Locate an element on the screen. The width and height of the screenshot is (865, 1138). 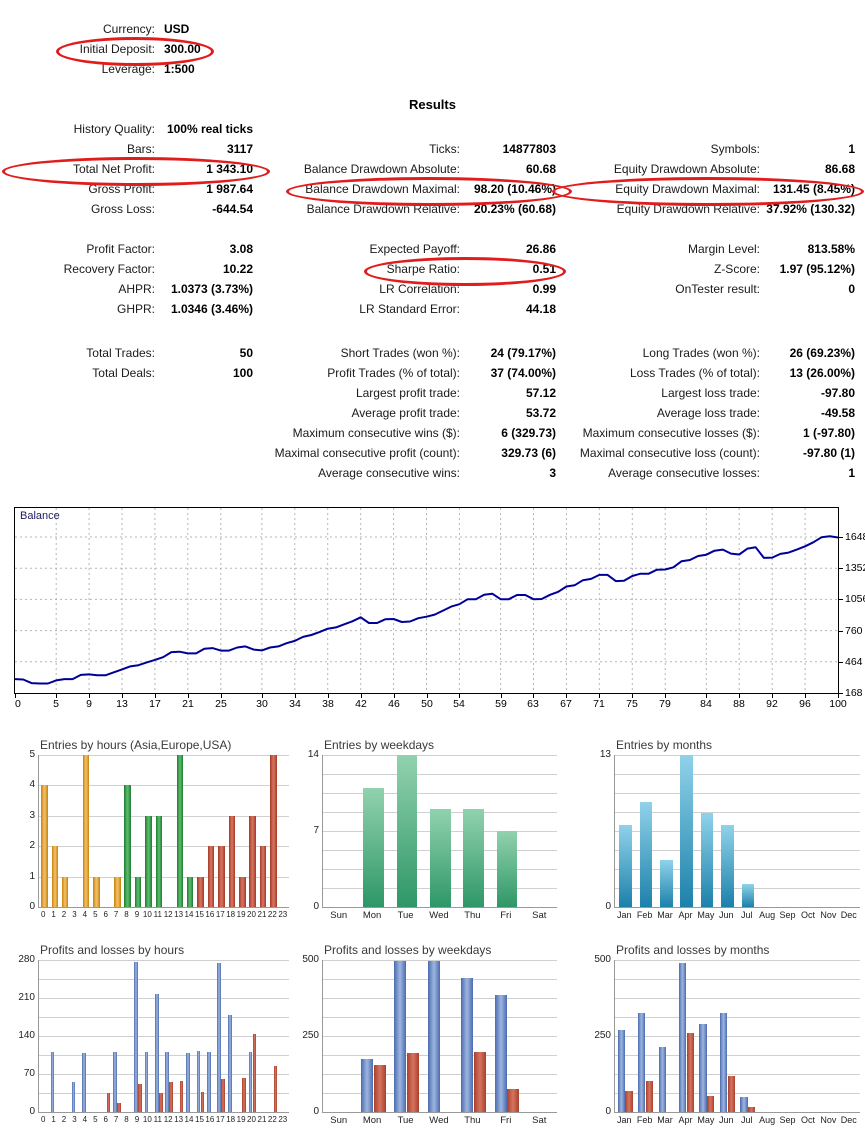
stat-value: -97.80 (1) is located at coordinates (828, 453).